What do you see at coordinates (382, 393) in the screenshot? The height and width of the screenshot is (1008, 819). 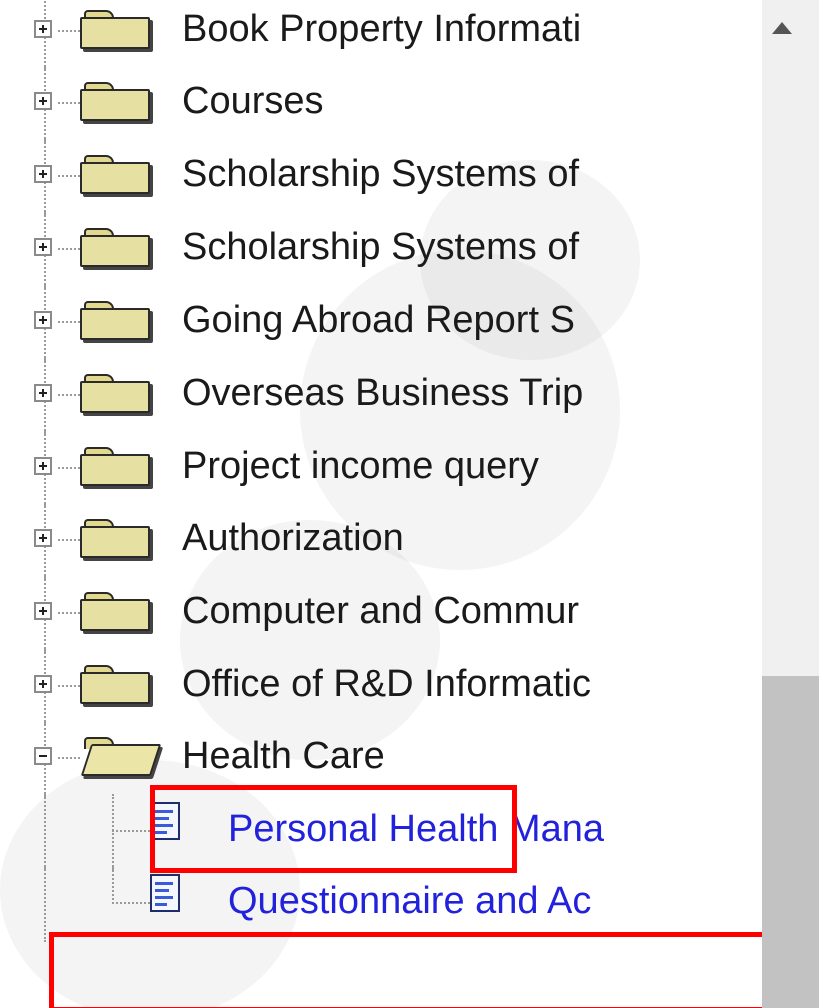 I see `tree-item-label: Overseas Business Trip` at bounding box center [382, 393].